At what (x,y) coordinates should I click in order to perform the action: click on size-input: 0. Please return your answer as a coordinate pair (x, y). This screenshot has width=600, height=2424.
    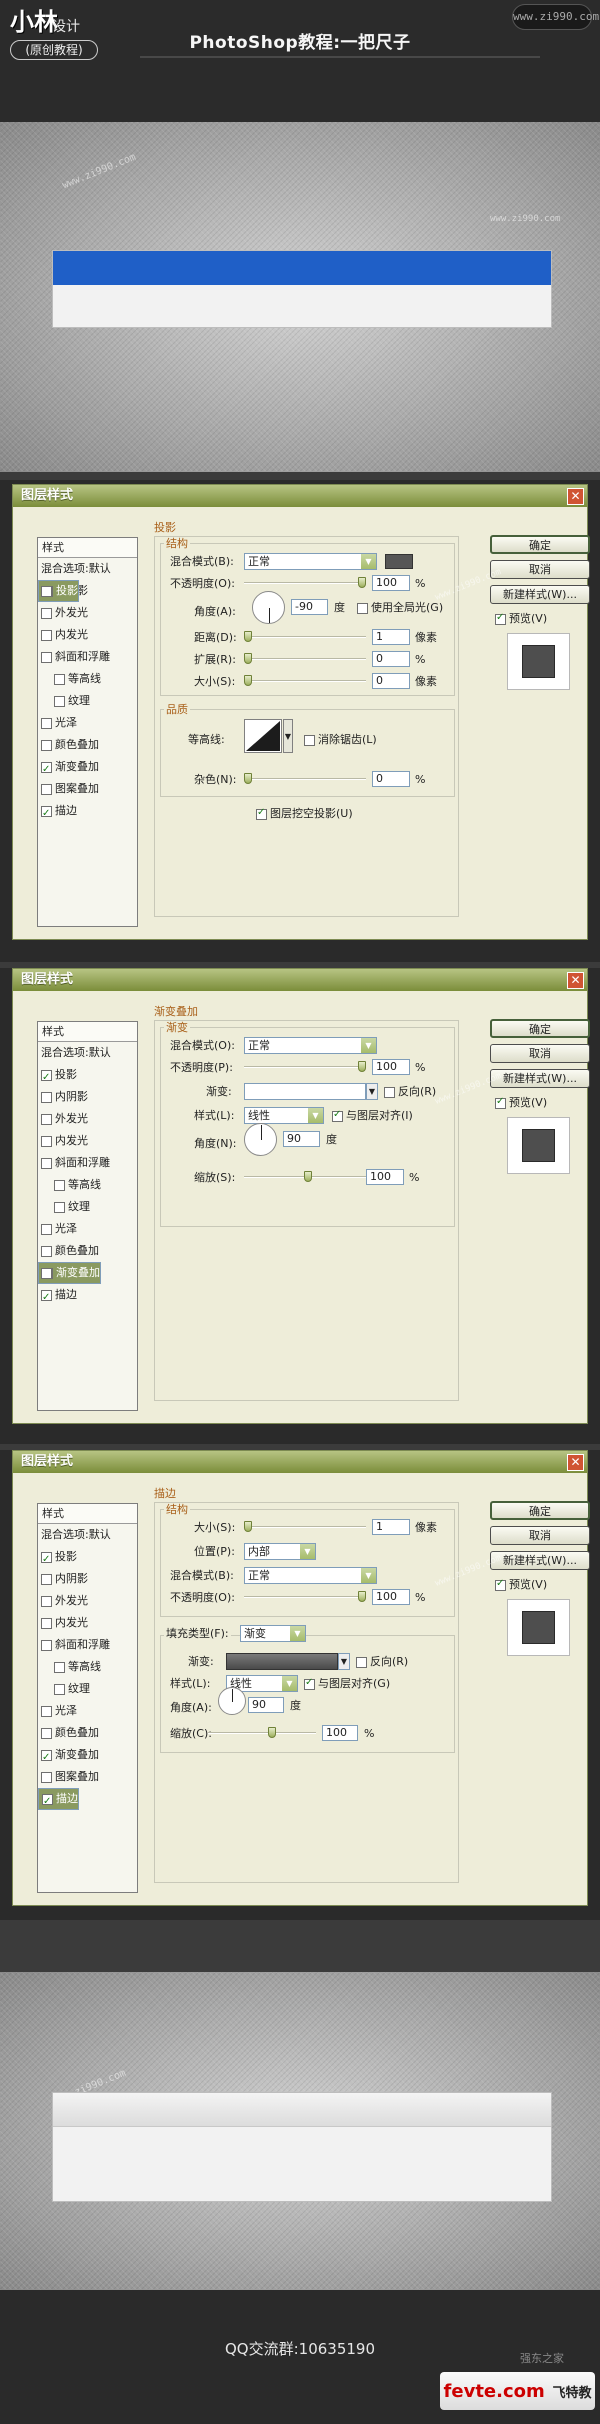
    Looking at the image, I should click on (391, 681).